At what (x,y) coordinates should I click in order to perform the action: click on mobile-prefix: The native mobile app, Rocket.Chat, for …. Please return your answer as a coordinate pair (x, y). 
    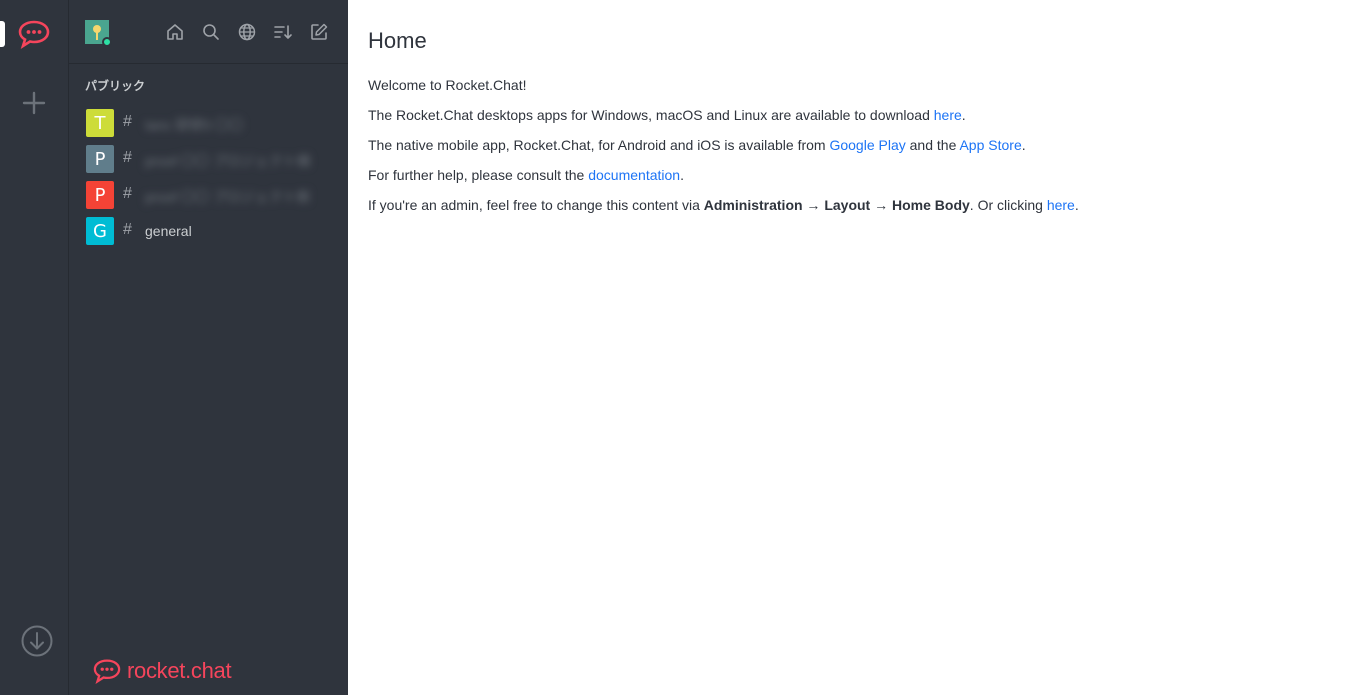
    Looking at the image, I should click on (599, 145).